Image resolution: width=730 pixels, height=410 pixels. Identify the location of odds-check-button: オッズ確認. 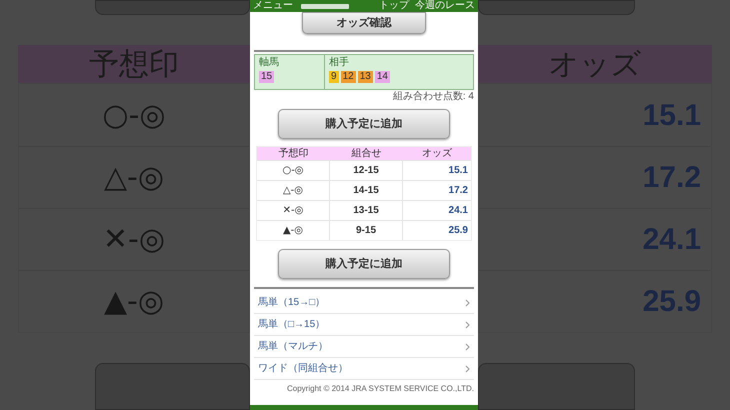
(364, 23).